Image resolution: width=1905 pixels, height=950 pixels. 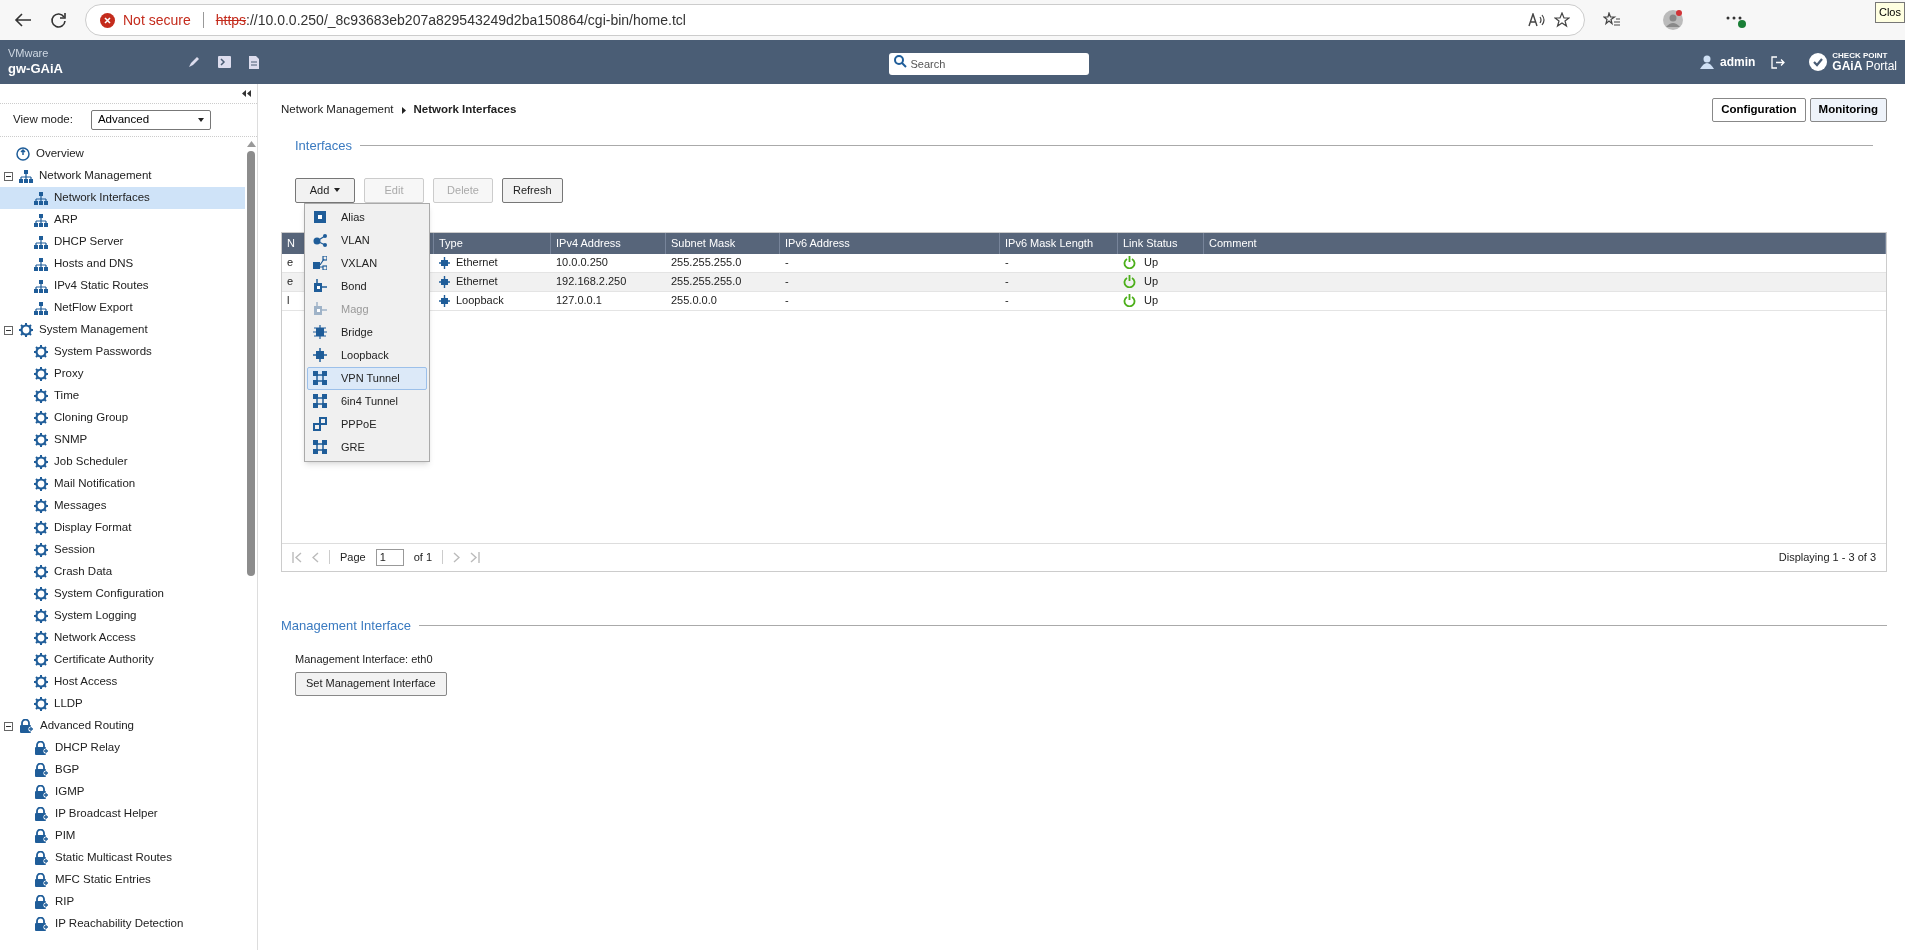 What do you see at coordinates (122, 154) in the screenshot?
I see `tree-item: Overview` at bounding box center [122, 154].